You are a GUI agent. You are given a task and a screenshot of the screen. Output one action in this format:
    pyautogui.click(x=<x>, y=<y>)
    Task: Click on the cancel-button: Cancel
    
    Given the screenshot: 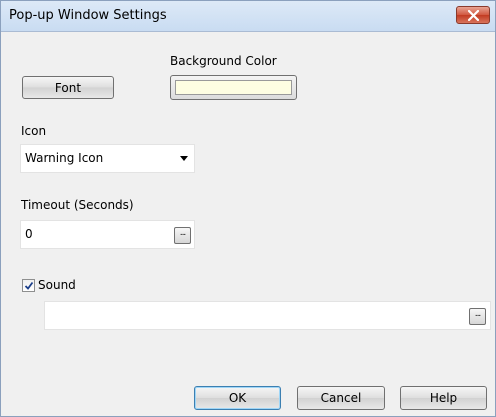 What is the action you would take?
    pyautogui.click(x=341, y=398)
    